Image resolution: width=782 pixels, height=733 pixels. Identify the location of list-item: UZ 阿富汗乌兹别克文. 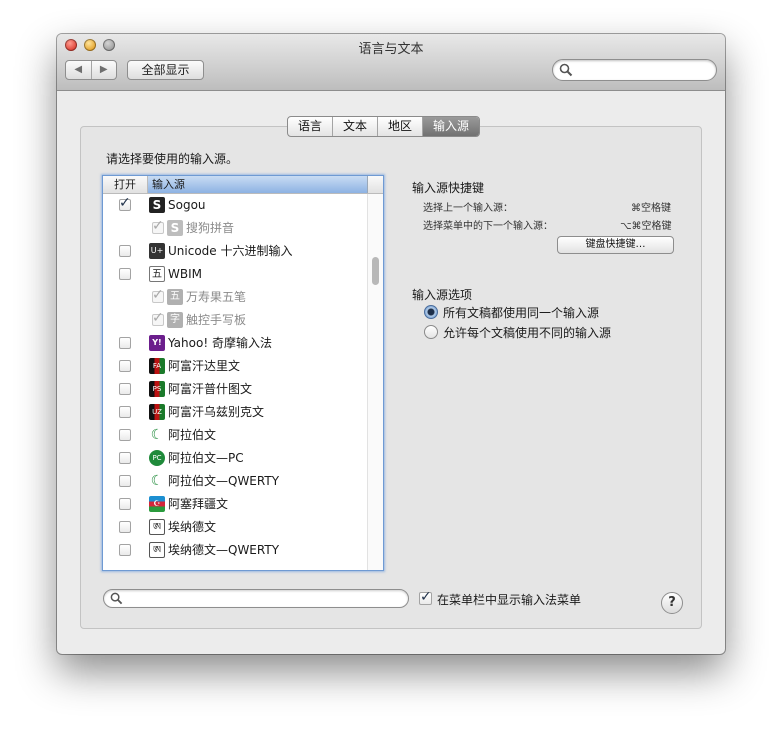
(235, 412).